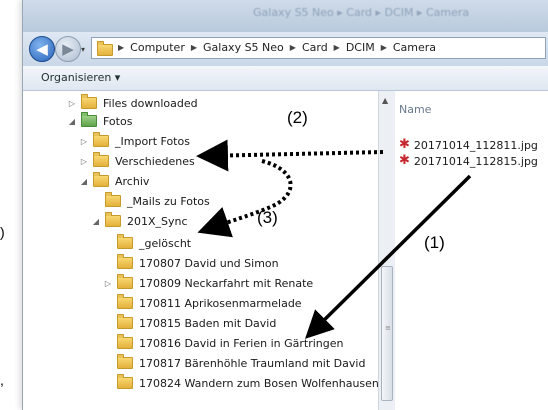 Image resolution: width=548 pixels, height=410 pixels. I want to click on tree-item-label: 170817 Bärenhöhle Traumland mit David, so click(252, 363).